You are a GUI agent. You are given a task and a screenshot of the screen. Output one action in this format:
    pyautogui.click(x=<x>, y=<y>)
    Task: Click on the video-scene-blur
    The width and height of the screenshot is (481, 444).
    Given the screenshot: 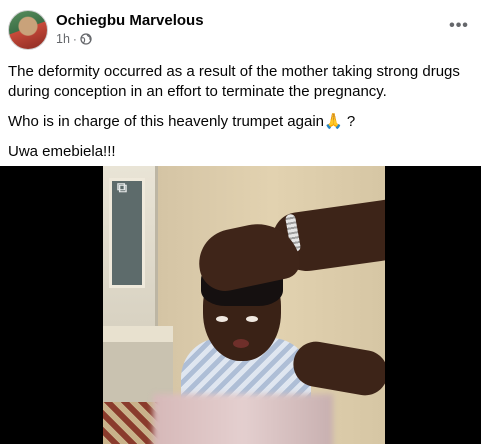 What is the action you would take?
    pyautogui.click(x=243, y=419)
    